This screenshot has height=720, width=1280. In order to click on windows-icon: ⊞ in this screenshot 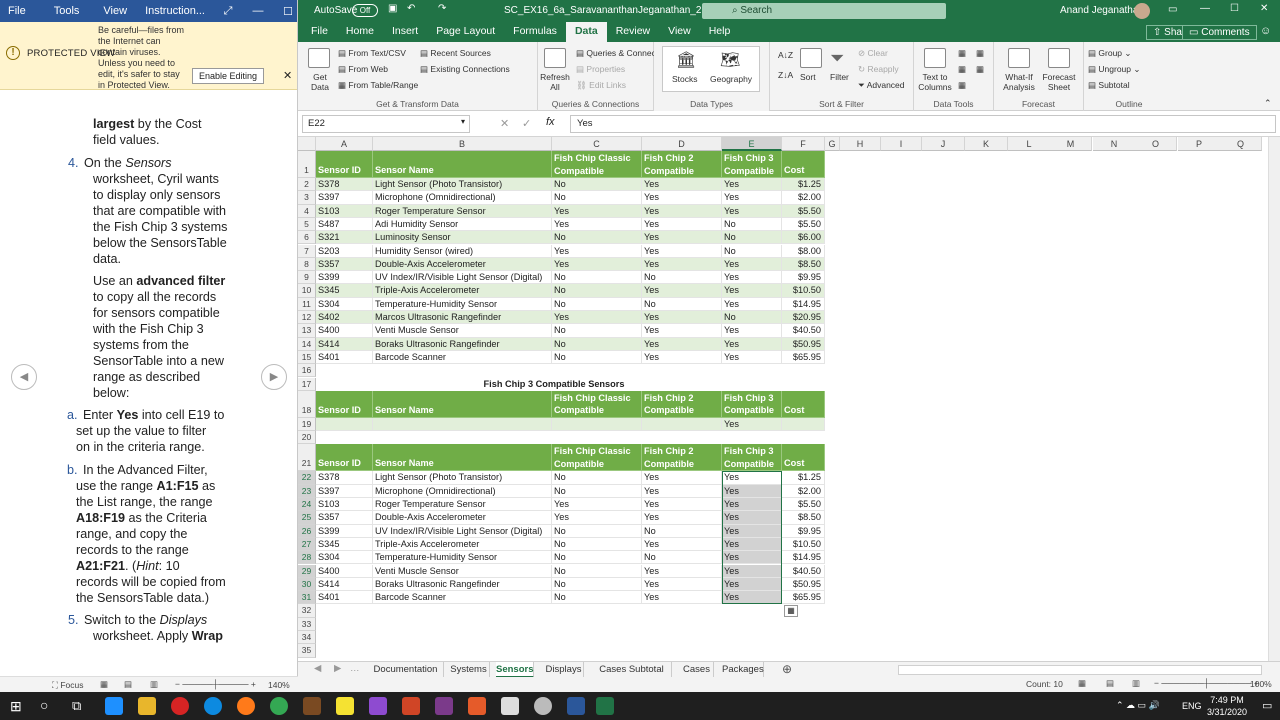, I will do `click(16, 706)`.